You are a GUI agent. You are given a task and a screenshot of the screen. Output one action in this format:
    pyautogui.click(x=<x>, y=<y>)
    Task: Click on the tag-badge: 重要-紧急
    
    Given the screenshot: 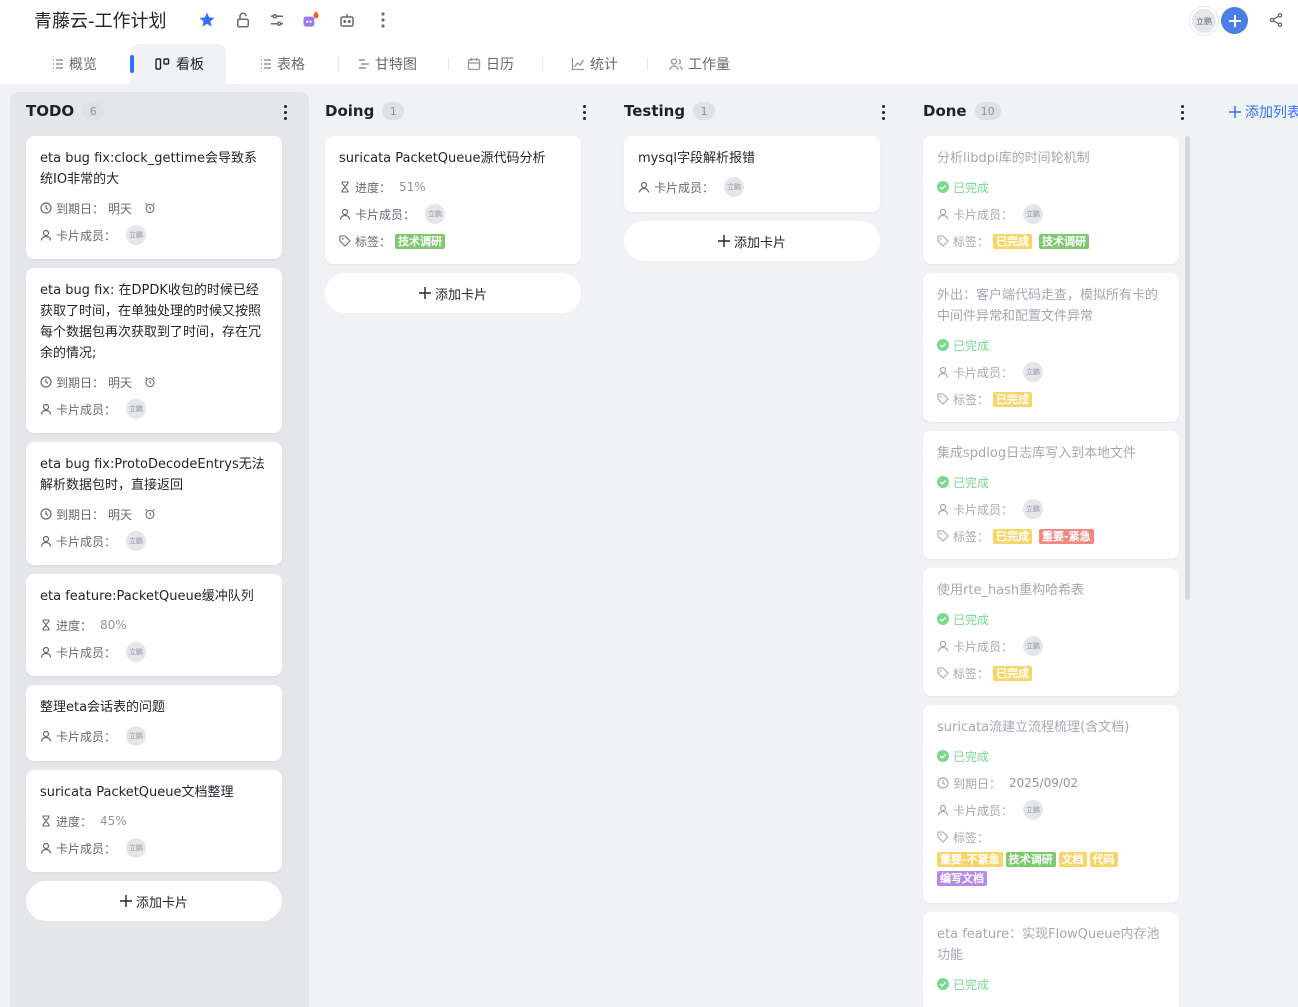 What is the action you would take?
    pyautogui.click(x=1066, y=536)
    